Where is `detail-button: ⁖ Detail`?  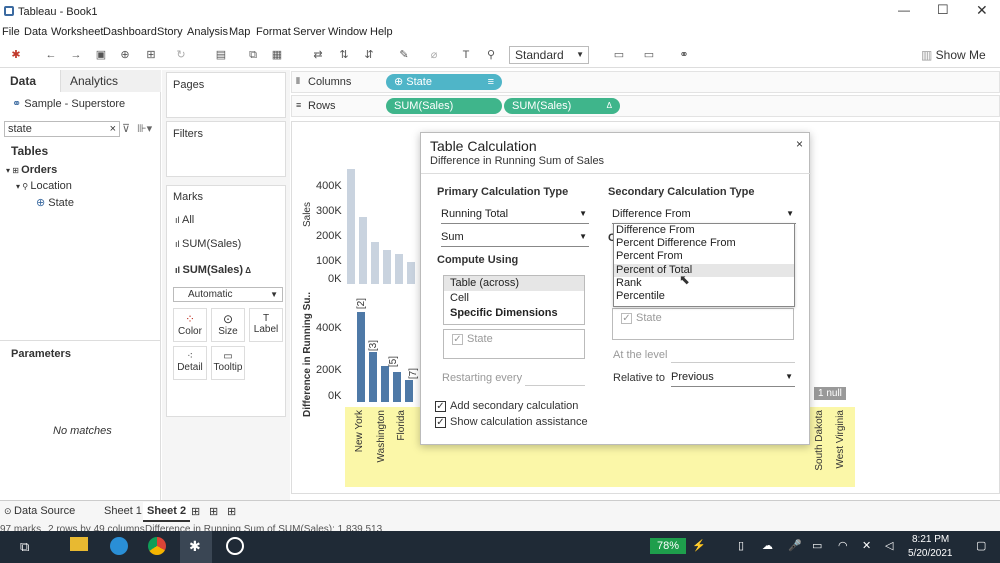 detail-button: ⁖ Detail is located at coordinates (190, 363).